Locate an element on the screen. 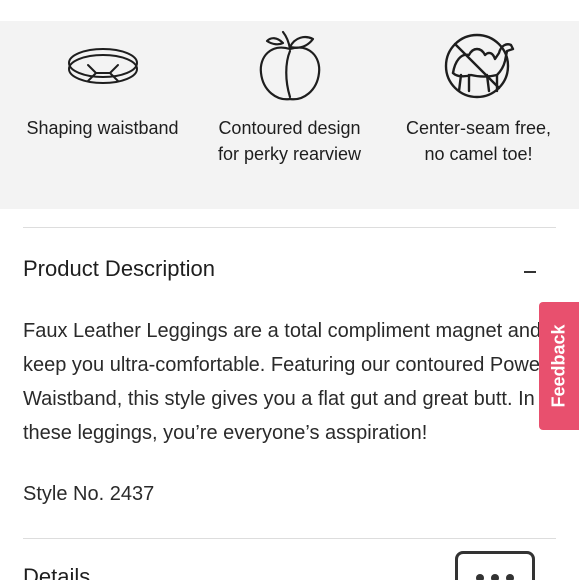 The width and height of the screenshot is (579, 580). feature-caption: Contoured design for perky rearview is located at coordinates (289, 141).